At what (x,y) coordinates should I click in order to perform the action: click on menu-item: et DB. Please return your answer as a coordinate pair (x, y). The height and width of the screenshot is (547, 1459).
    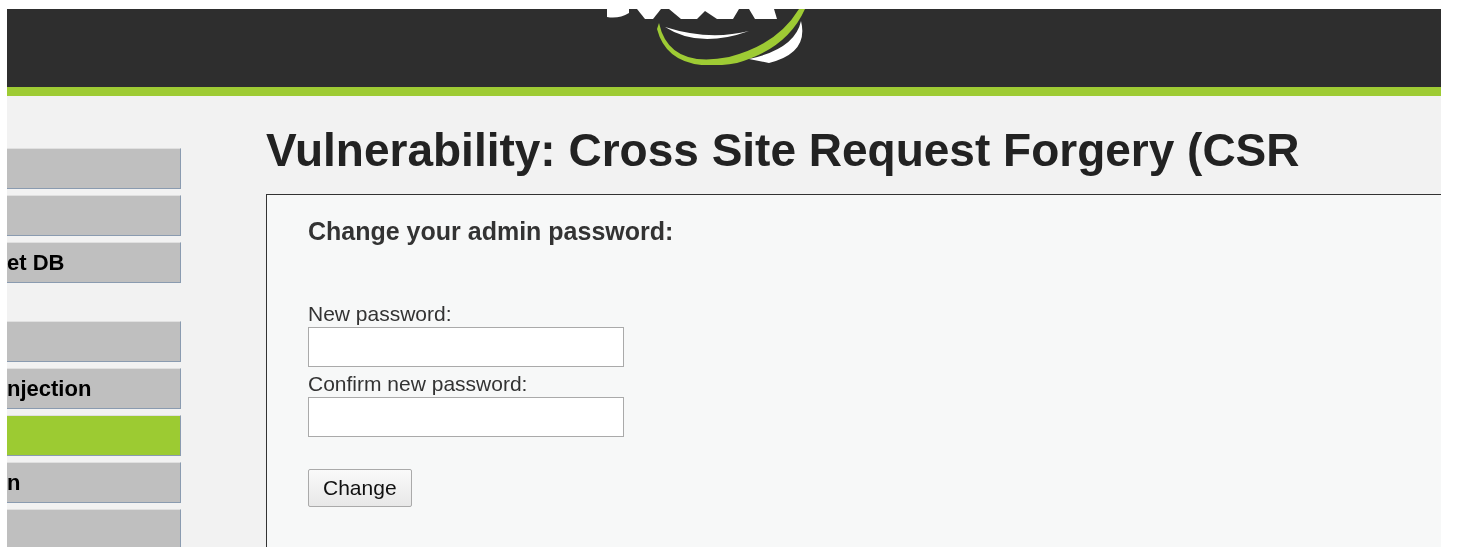
    Looking at the image, I should click on (94, 262).